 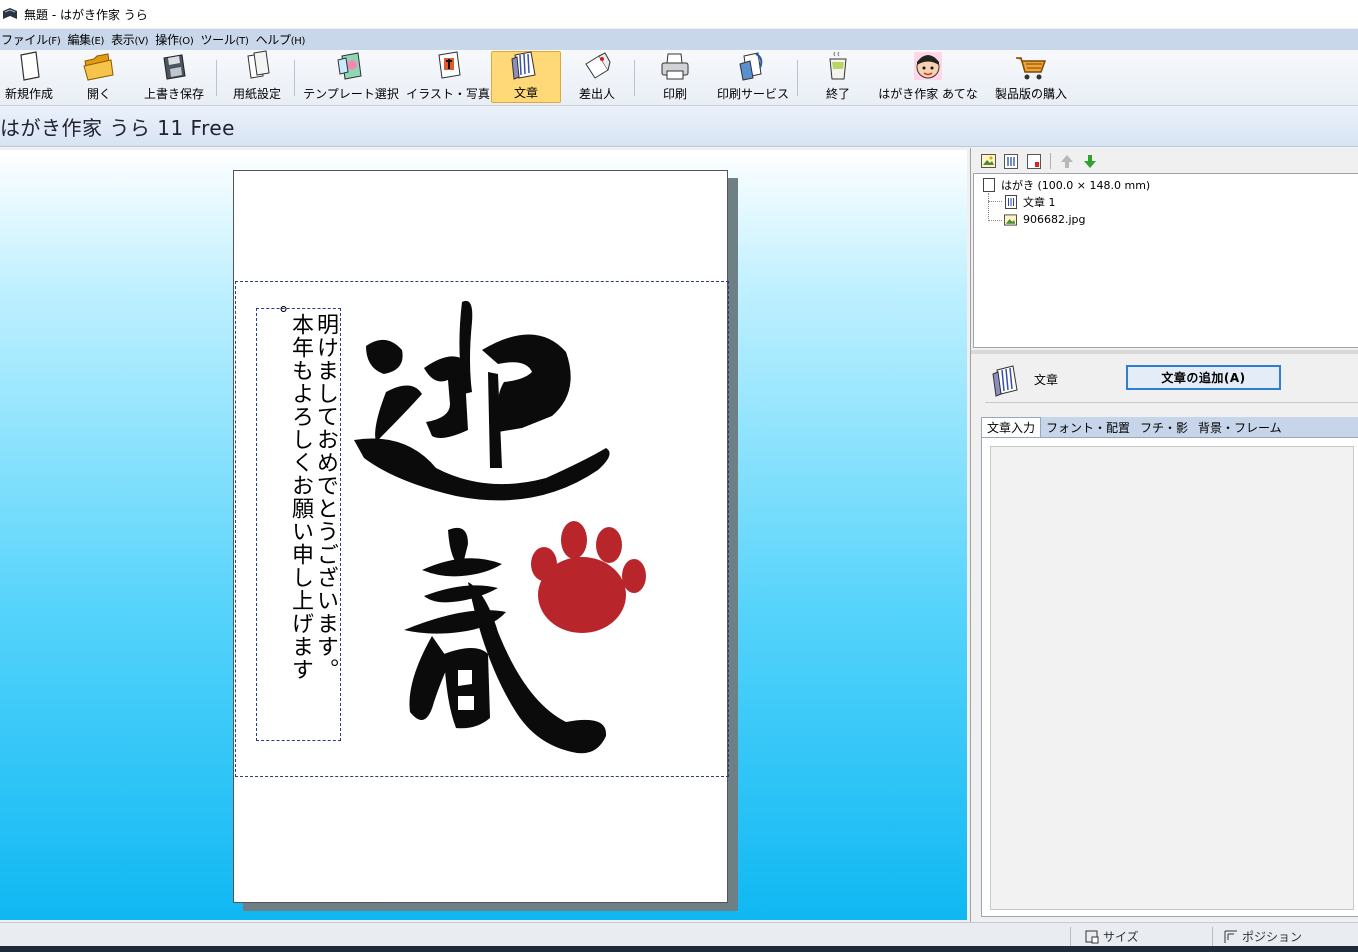 What do you see at coordinates (1171, 402) in the screenshot?
I see `divider` at bounding box center [1171, 402].